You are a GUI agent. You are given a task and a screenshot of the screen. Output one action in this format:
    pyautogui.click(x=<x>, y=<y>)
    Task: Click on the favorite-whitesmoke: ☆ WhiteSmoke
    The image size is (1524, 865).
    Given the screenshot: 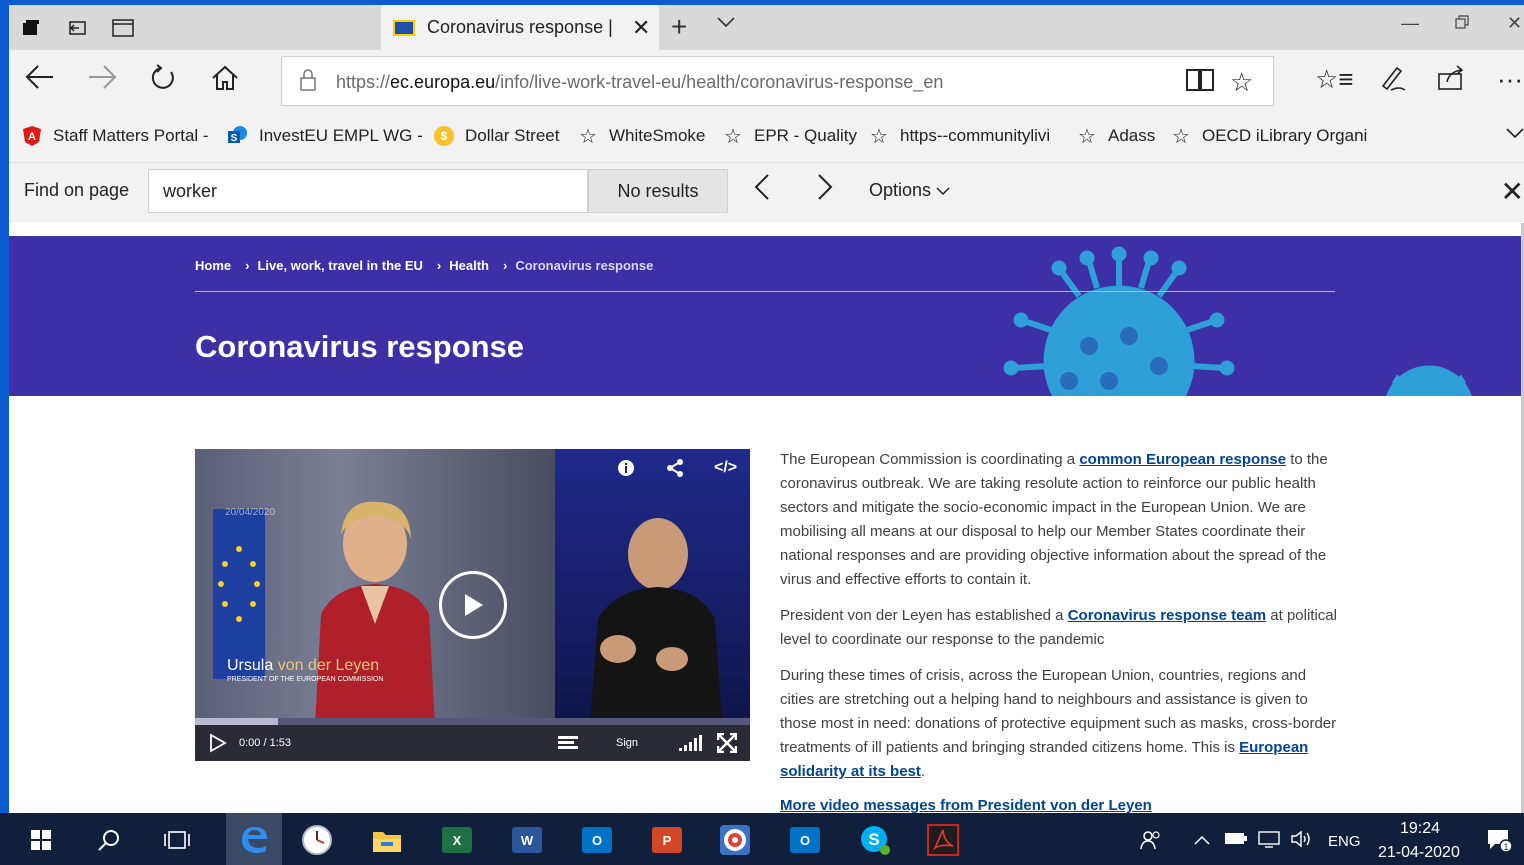 What is the action you would take?
    pyautogui.click(x=641, y=136)
    